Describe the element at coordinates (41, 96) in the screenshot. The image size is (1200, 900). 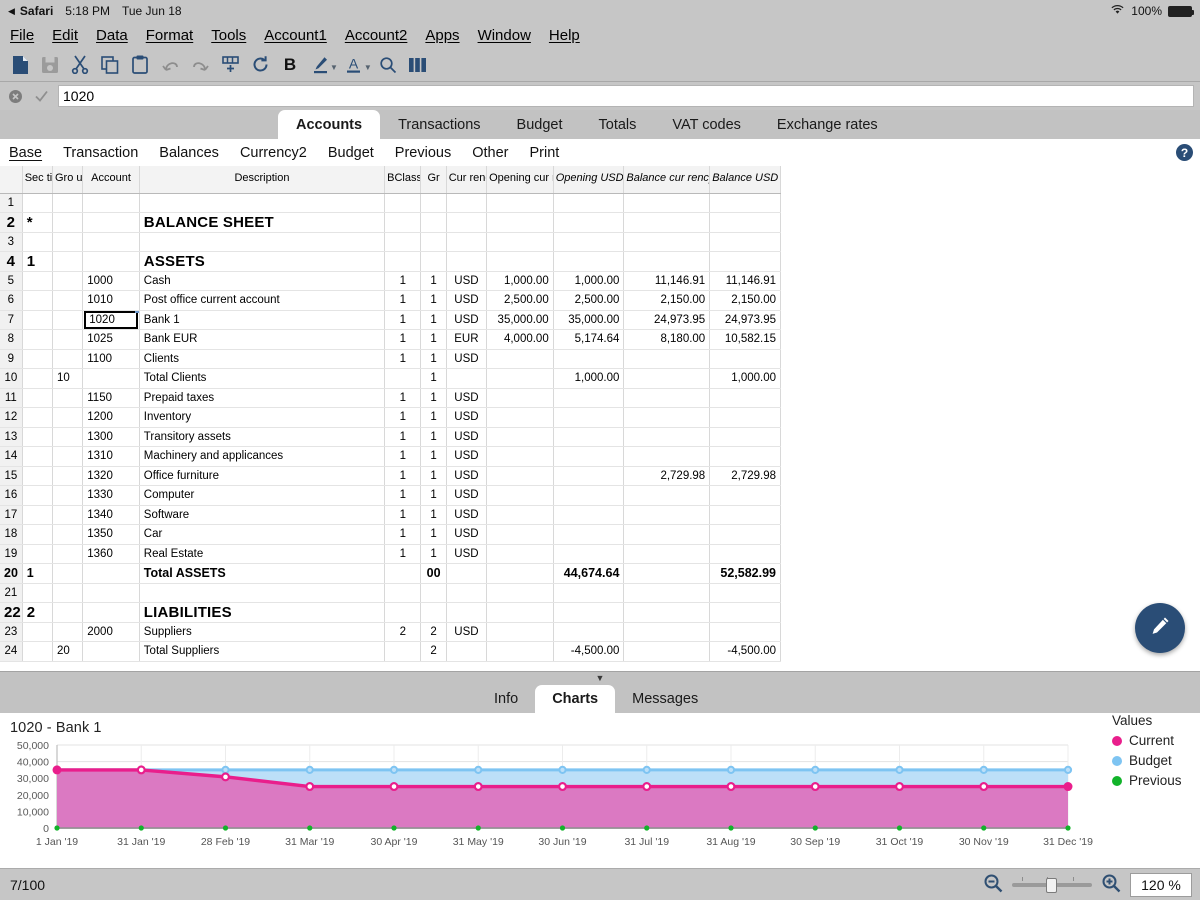
I see `checkmark-icon` at that location.